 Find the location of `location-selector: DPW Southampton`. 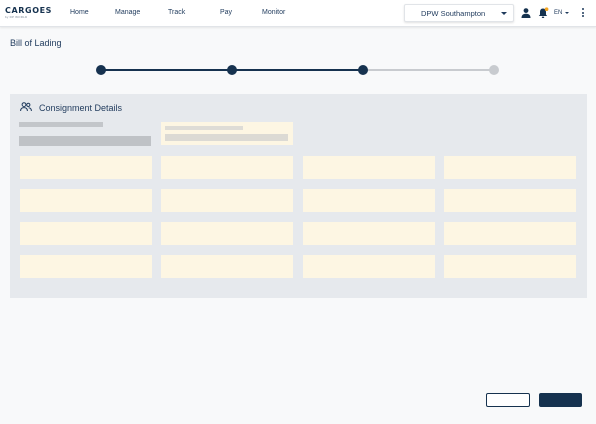

location-selector: DPW Southampton is located at coordinates (459, 13).